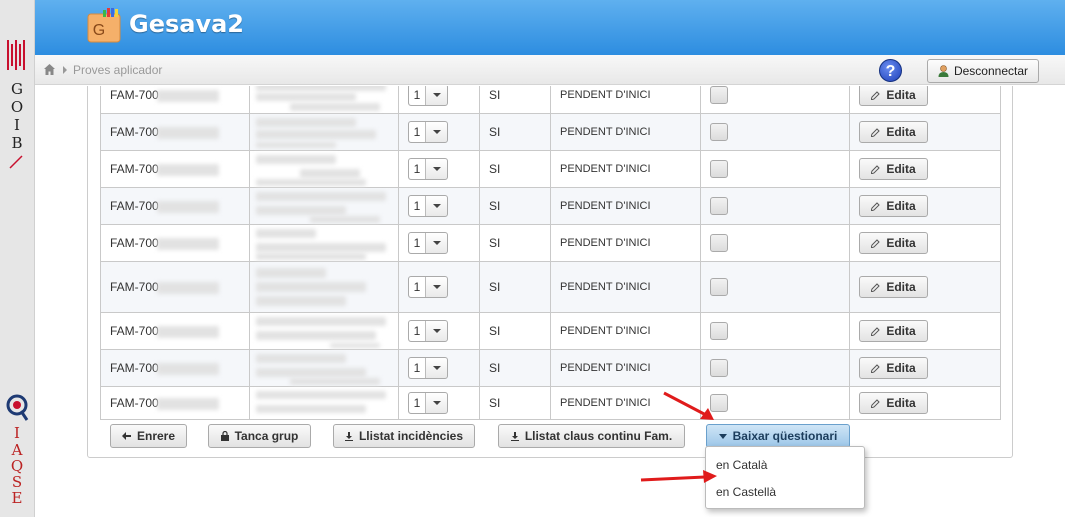  Describe the element at coordinates (148, 436) in the screenshot. I see `back-button: Enrere` at that location.